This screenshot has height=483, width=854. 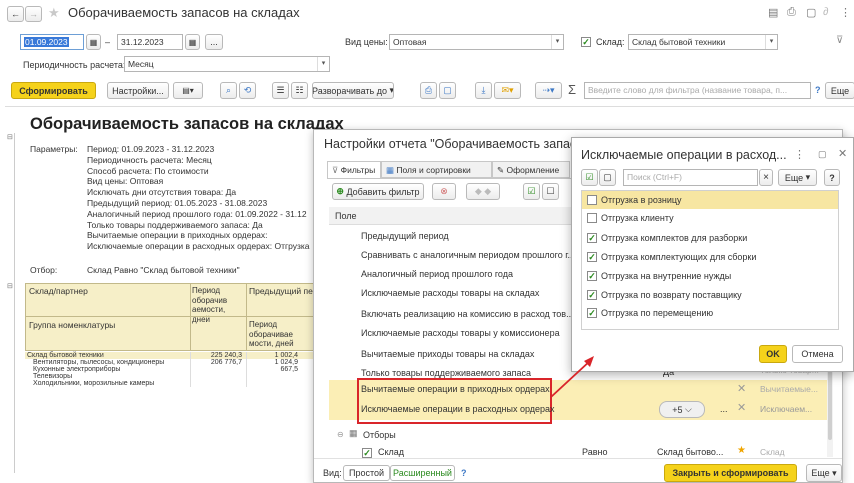 What do you see at coordinates (93, 42) in the screenshot?
I see `date-from-calendar-icon: ▦` at bounding box center [93, 42].